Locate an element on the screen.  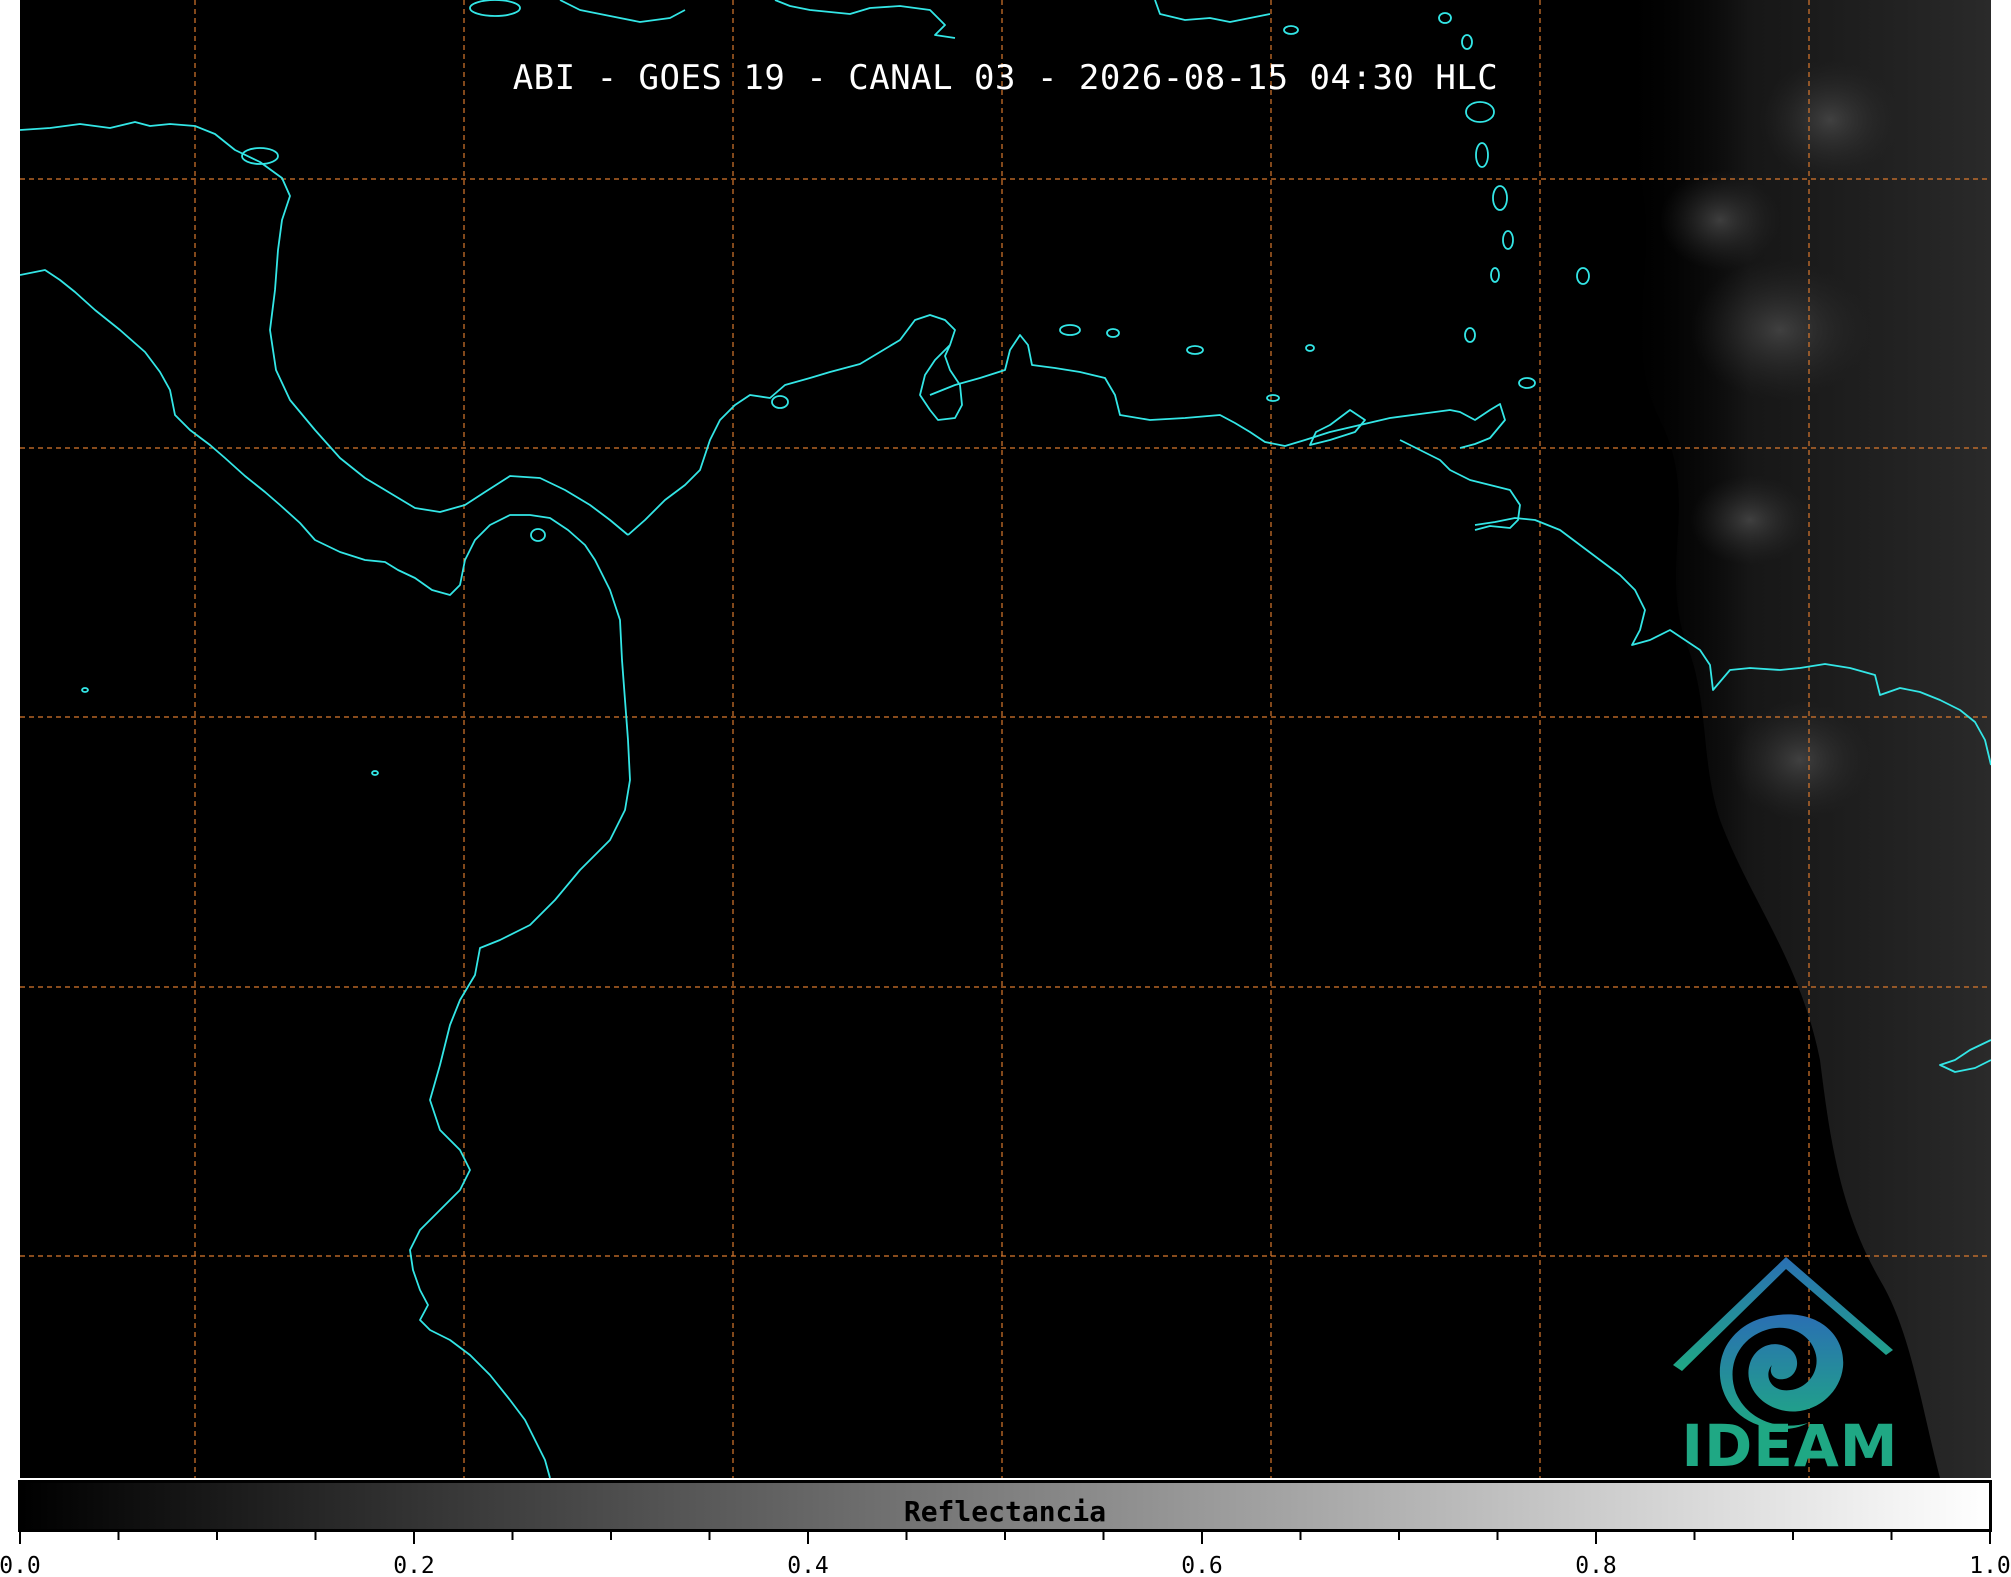
colorbar-tick-label: 0.0 is located at coordinates (20, 1565).